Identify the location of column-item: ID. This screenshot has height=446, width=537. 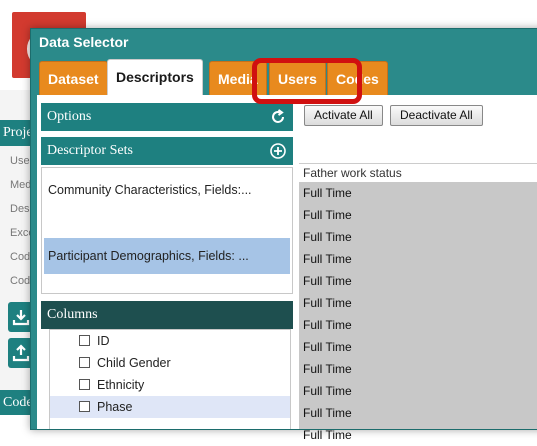
(170, 341).